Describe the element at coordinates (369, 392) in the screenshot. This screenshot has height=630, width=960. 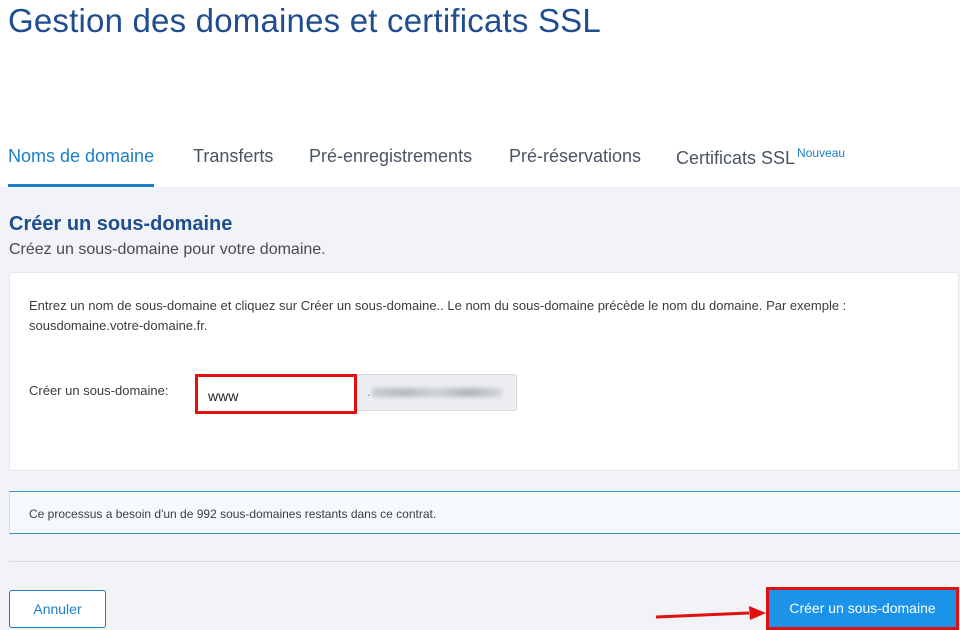
I see `domain-prefix: .` at that location.